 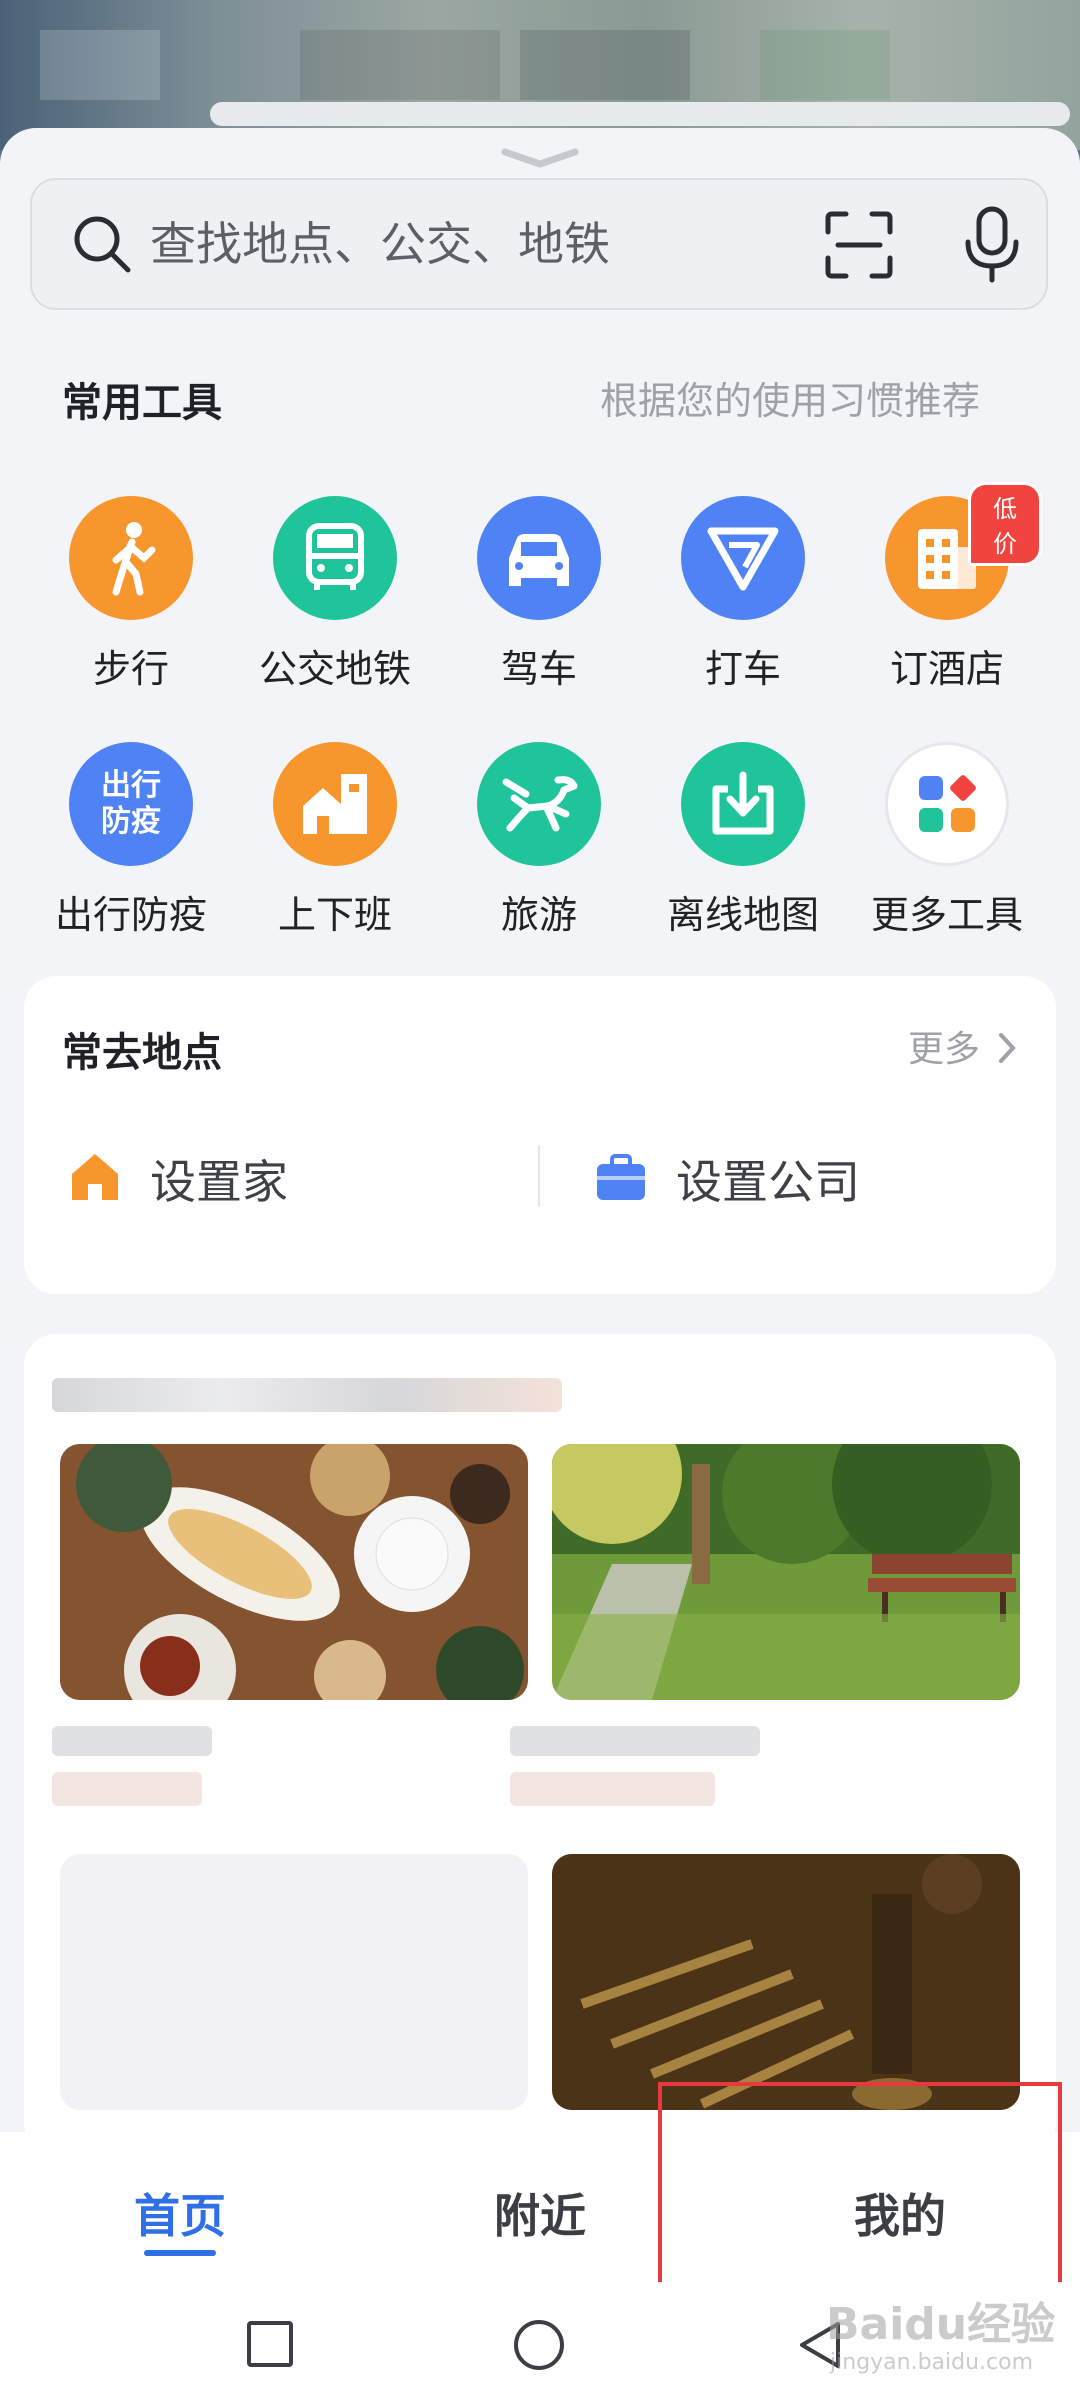 What do you see at coordinates (768, 1182) in the screenshot?
I see `set-company-label: 设置公司` at bounding box center [768, 1182].